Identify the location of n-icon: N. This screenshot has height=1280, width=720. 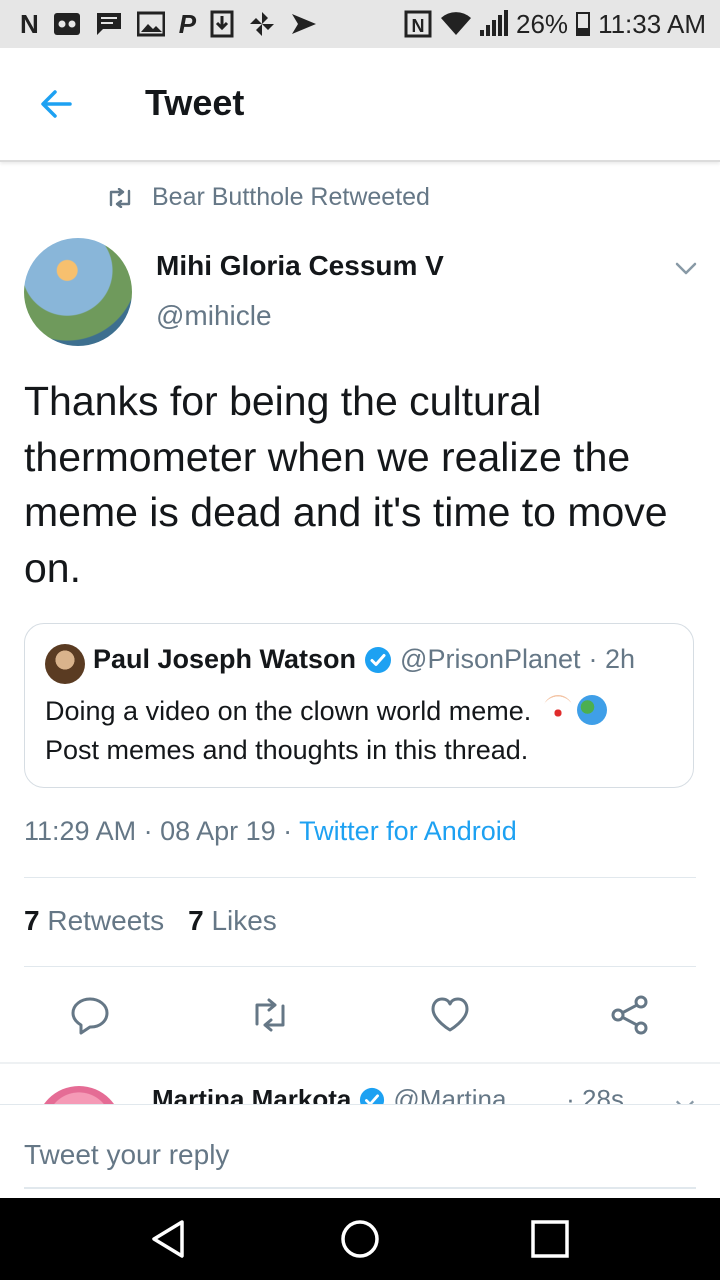
(29, 24).